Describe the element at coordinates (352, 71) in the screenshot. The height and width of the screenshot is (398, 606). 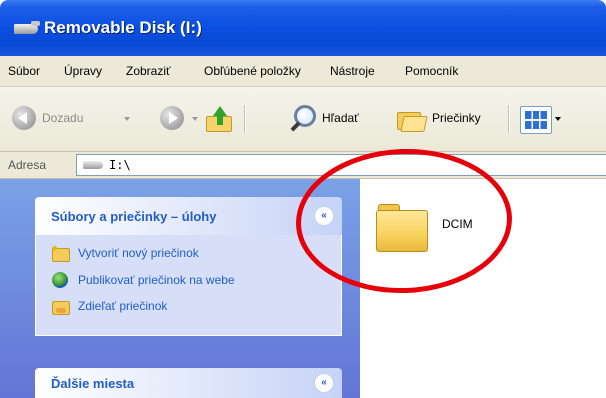
I see `menu-tools: Nástroje` at that location.